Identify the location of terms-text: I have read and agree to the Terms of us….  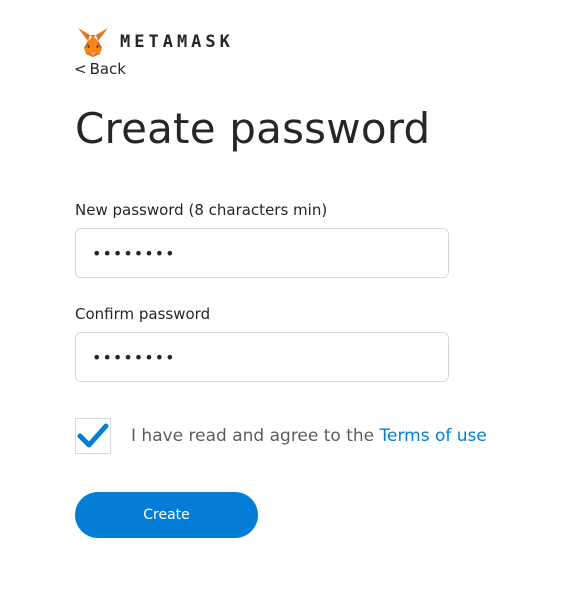
(309, 436).